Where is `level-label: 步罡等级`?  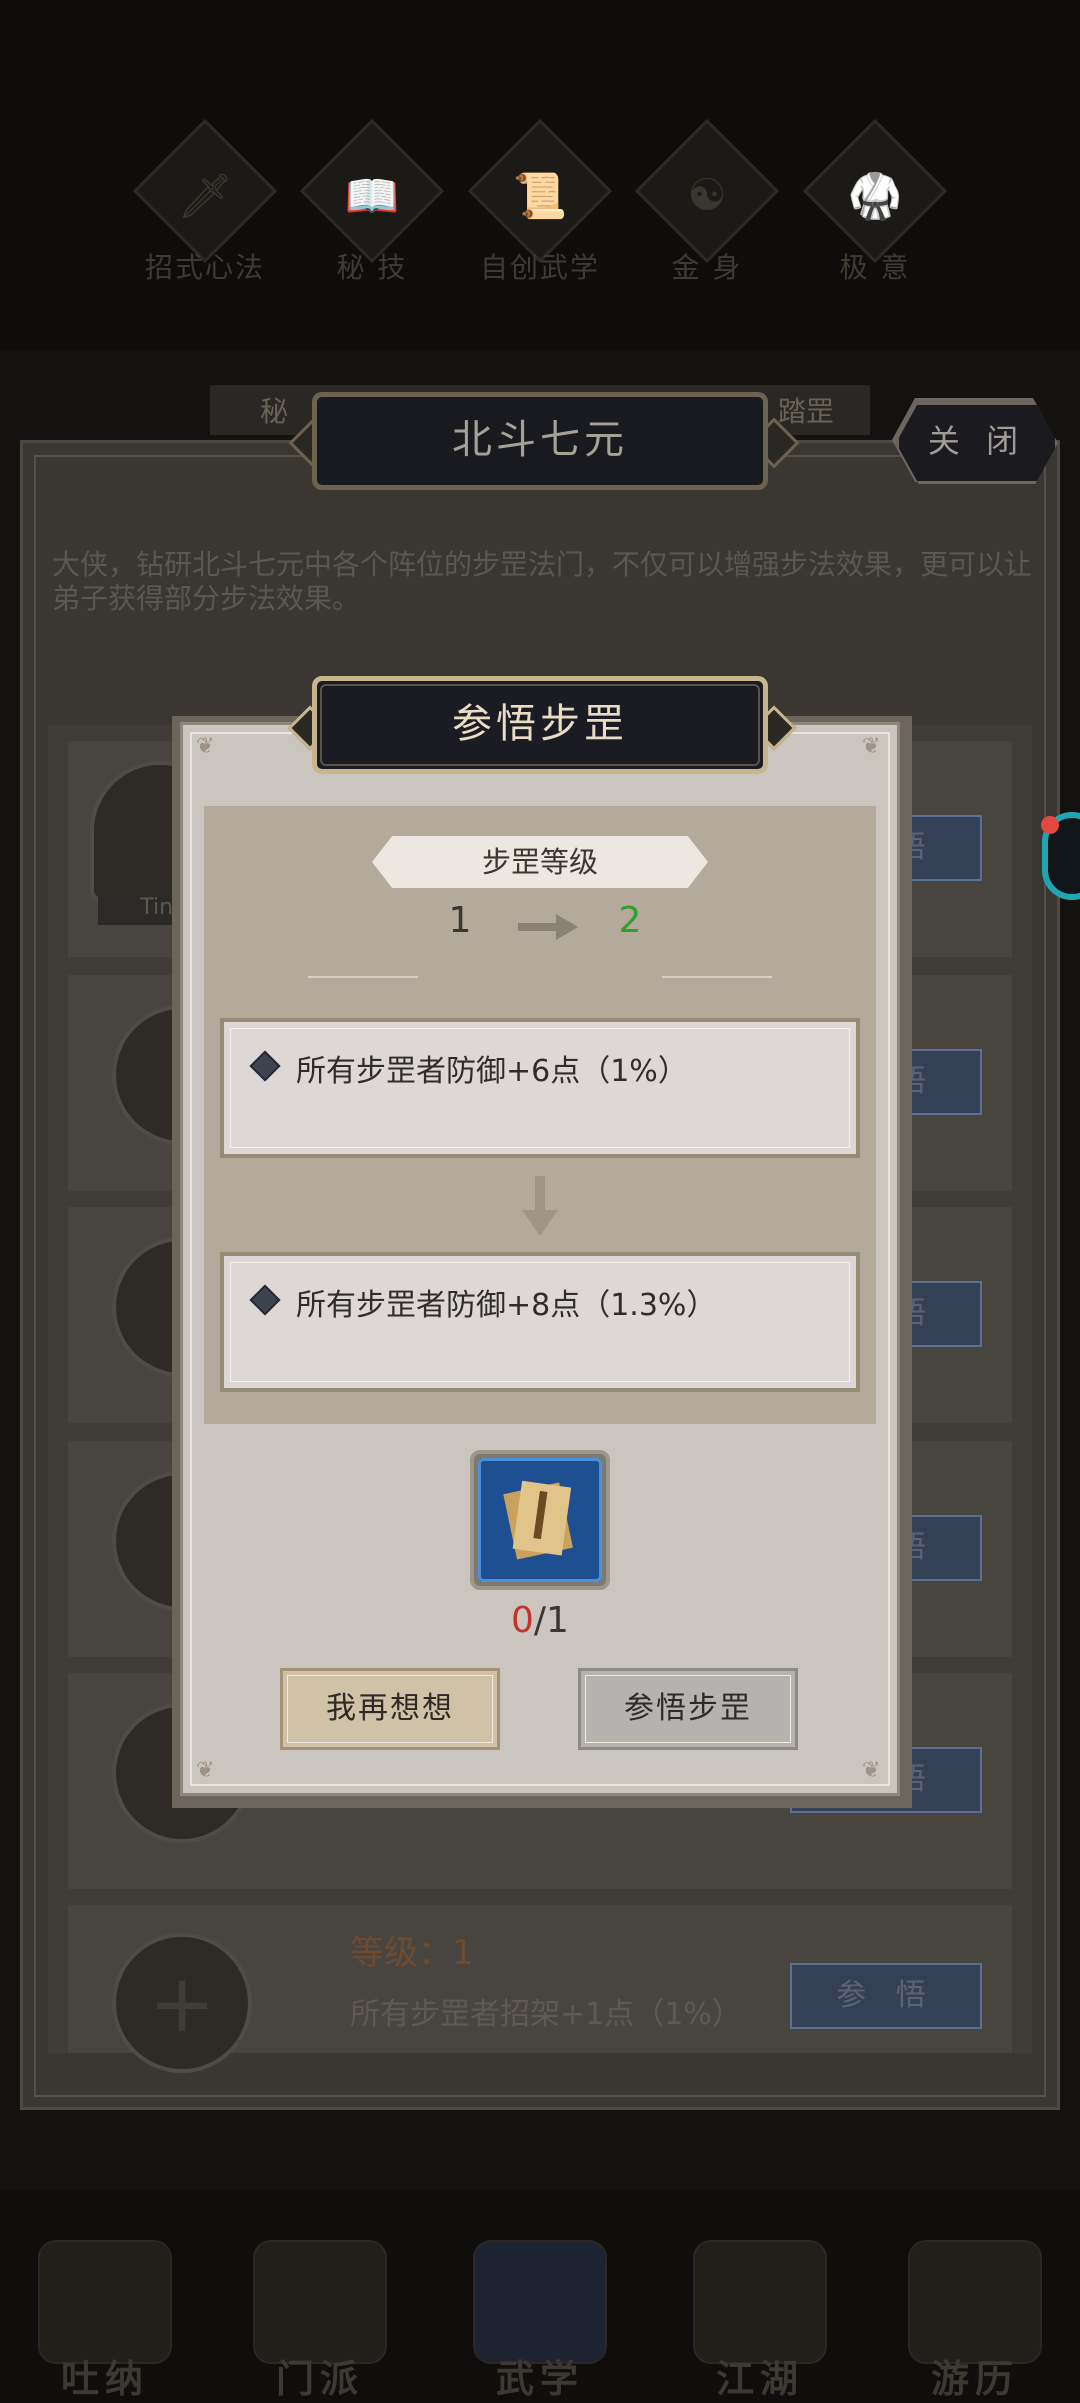
level-label: 步罡等级 is located at coordinates (540, 862).